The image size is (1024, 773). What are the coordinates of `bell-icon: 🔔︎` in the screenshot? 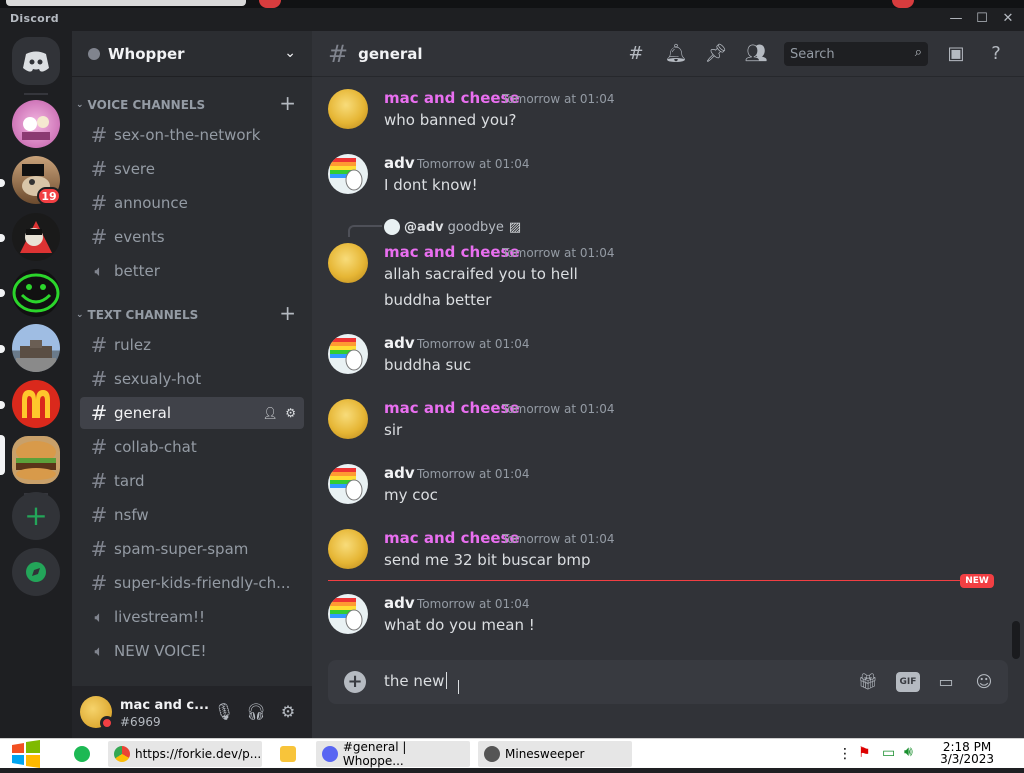 It's located at (676, 54).